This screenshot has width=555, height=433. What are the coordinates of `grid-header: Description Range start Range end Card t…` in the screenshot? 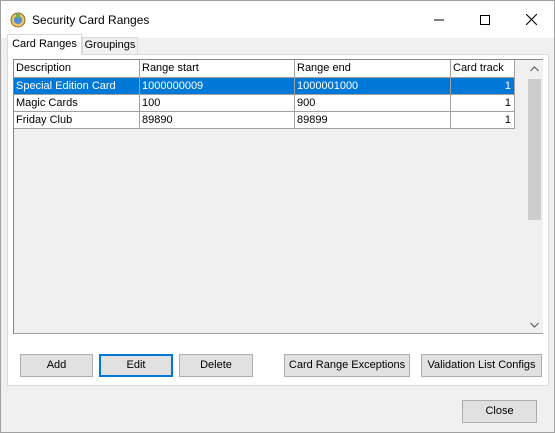 It's located at (264, 69).